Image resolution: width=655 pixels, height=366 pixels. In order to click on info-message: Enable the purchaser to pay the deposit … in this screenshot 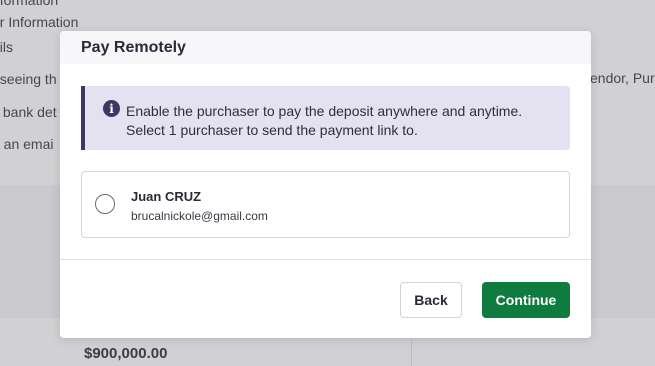, I will do `click(324, 121)`.